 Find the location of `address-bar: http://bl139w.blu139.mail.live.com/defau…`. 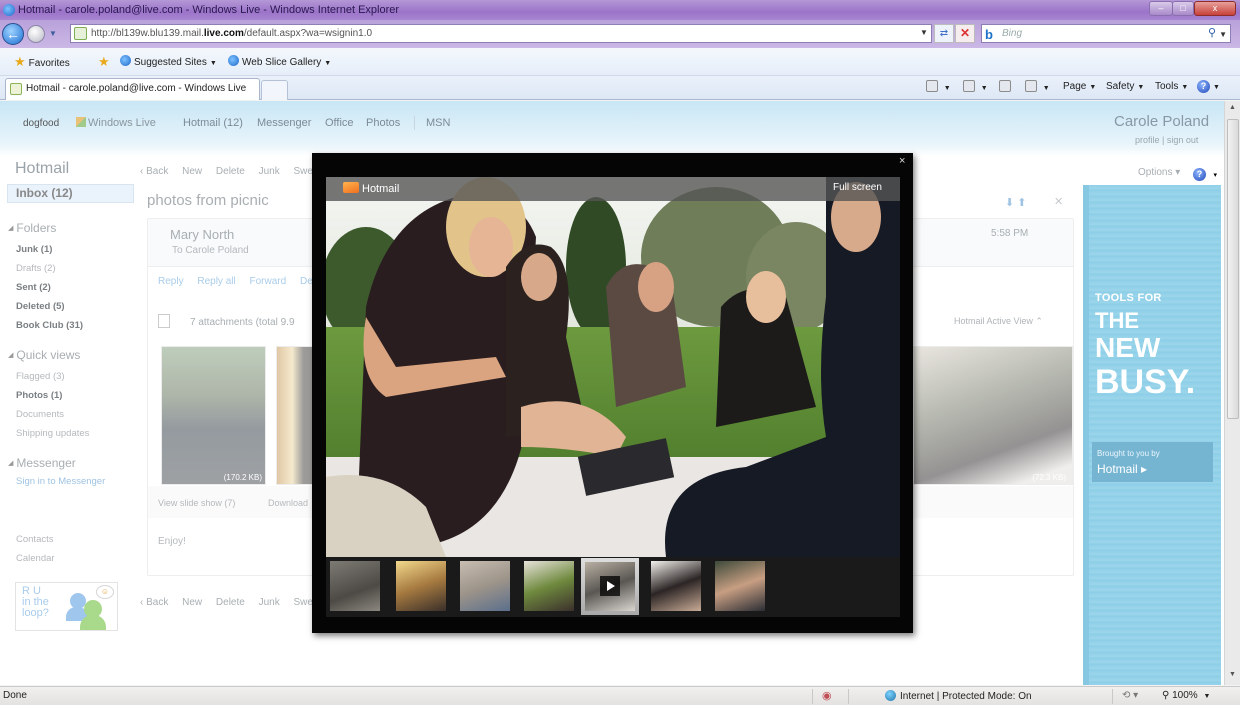

address-bar: http://bl139w.blu139.mail.live.com/defau… is located at coordinates (501, 33).